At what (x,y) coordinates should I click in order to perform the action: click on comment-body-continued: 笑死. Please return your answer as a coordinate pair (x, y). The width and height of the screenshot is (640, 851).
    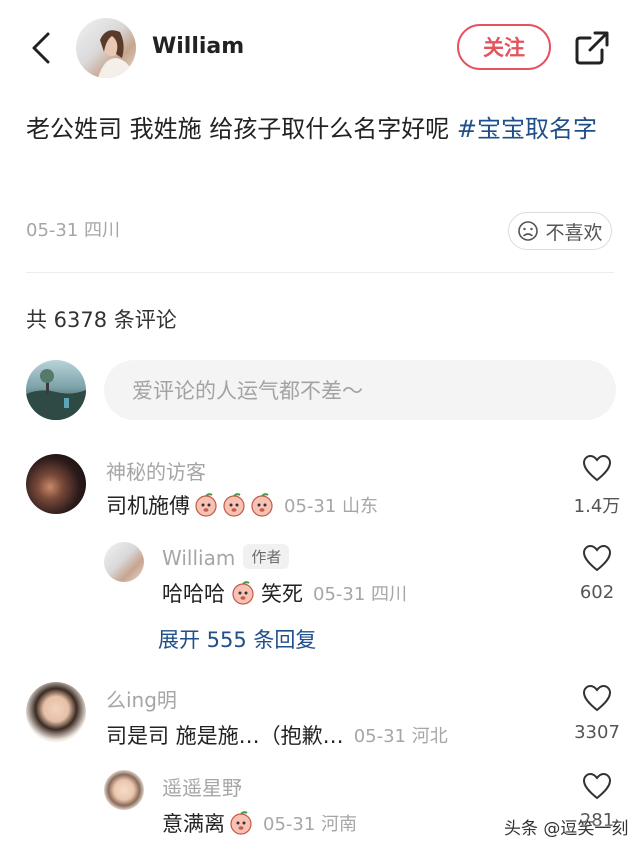
    Looking at the image, I should click on (282, 594).